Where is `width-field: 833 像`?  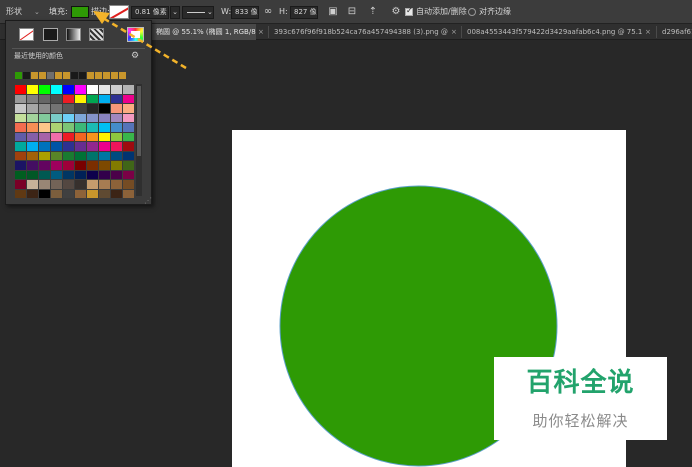
width-field: 833 像 is located at coordinates (245, 12).